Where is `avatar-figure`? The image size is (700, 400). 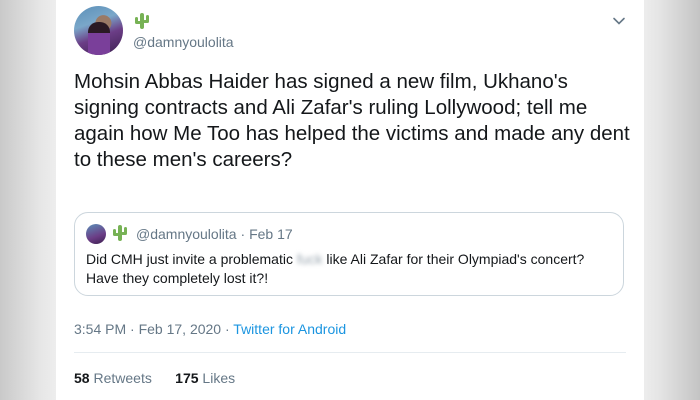
avatar-figure is located at coordinates (99, 38).